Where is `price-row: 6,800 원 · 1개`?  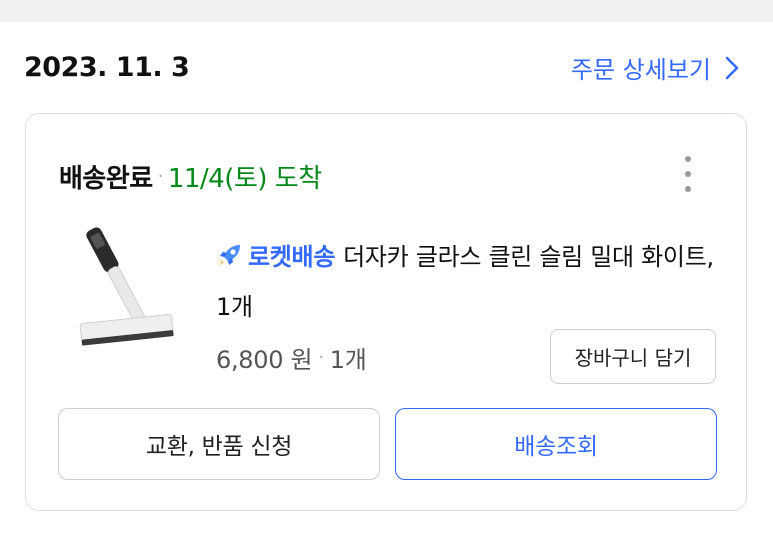
price-row: 6,800 원 · 1개 is located at coordinates (291, 357).